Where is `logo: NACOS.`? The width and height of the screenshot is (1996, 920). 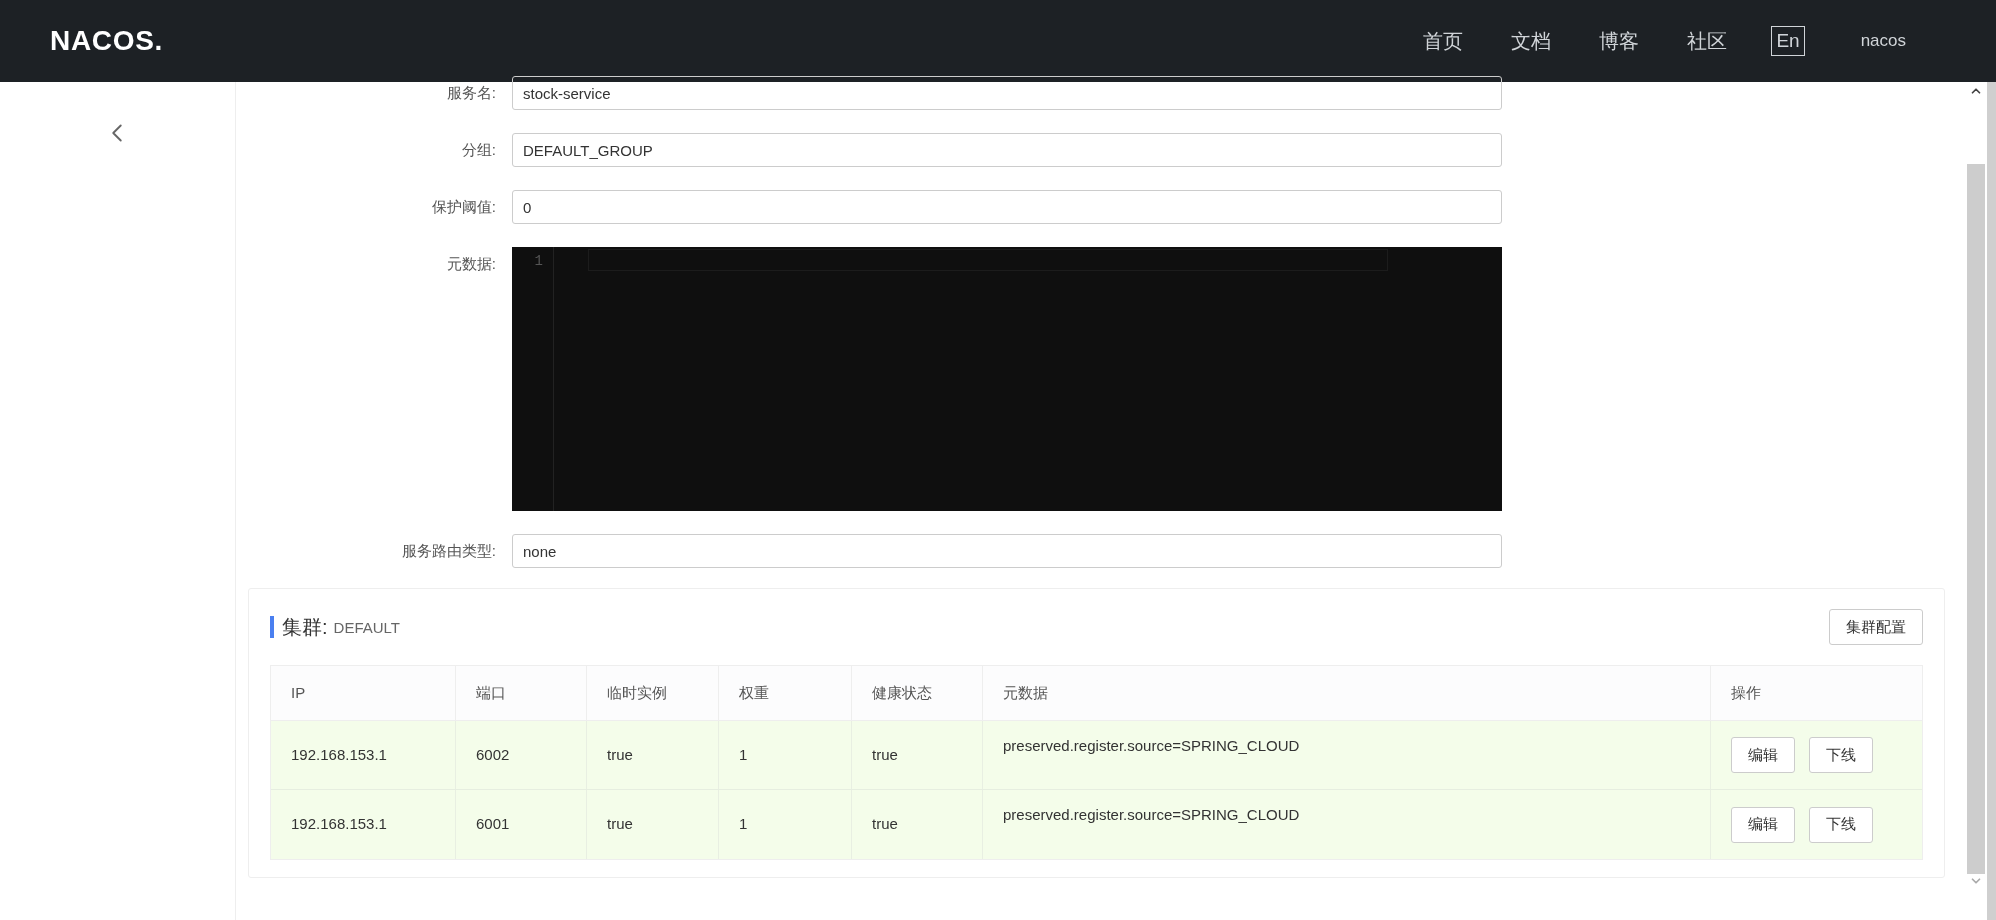
logo: NACOS. is located at coordinates (107, 41).